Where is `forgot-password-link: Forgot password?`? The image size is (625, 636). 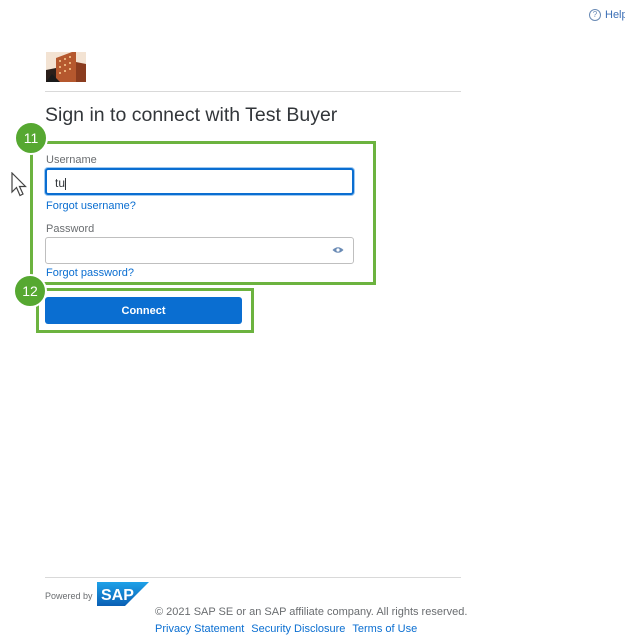
forgot-password-link: Forgot password? is located at coordinates (90, 273).